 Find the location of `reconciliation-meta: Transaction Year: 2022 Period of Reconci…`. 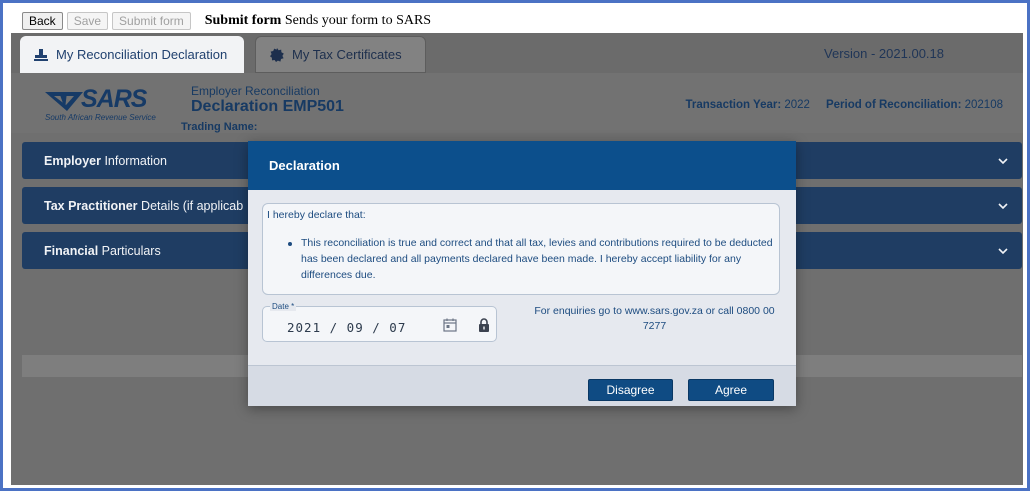

reconciliation-meta: Transaction Year: 2022 Period of Reconci… is located at coordinates (845, 105).